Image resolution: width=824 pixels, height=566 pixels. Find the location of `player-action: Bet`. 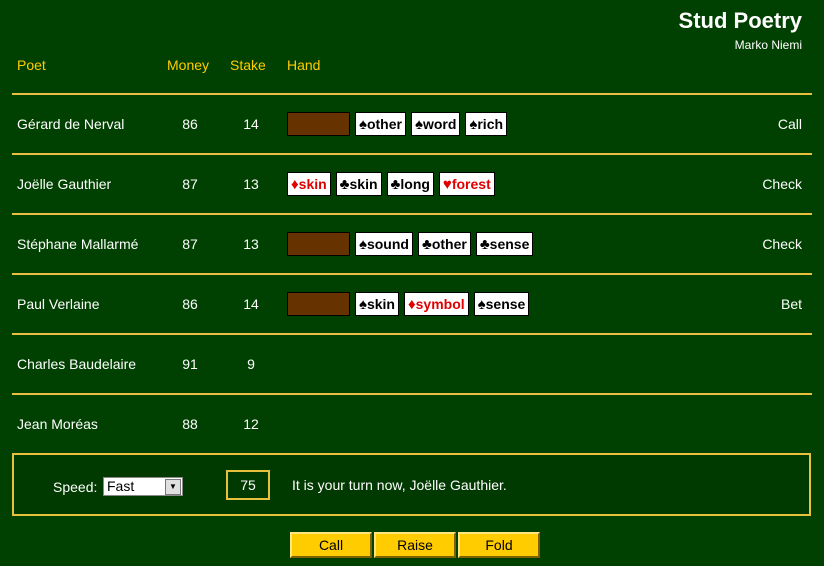

player-action: Bet is located at coordinates (791, 304).